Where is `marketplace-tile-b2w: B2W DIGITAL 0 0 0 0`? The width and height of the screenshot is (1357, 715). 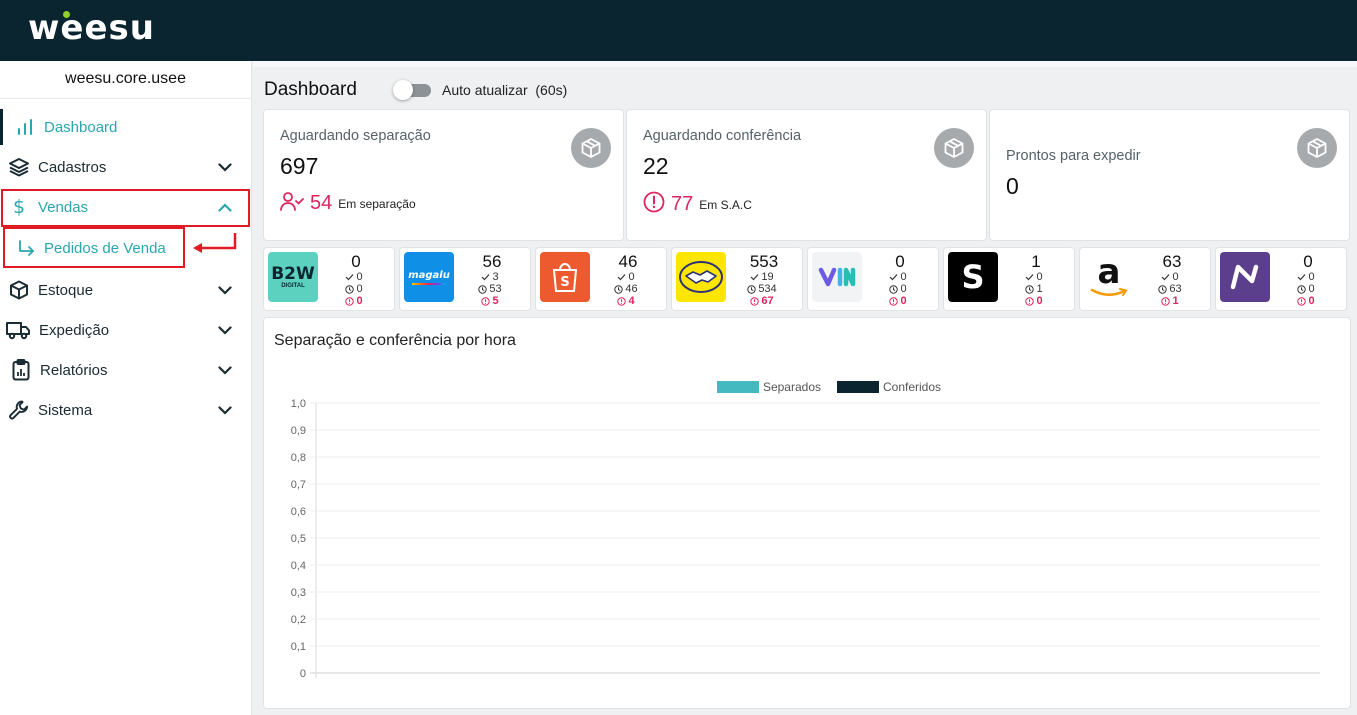 marketplace-tile-b2w: B2W DIGITAL 0 0 0 0 is located at coordinates (329, 279).